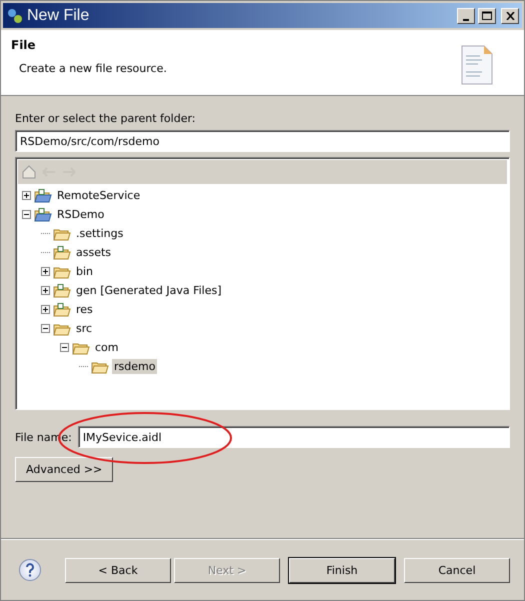 The width and height of the screenshot is (525, 601). I want to click on file-name-field: IMySevice.aidl, so click(294, 437).